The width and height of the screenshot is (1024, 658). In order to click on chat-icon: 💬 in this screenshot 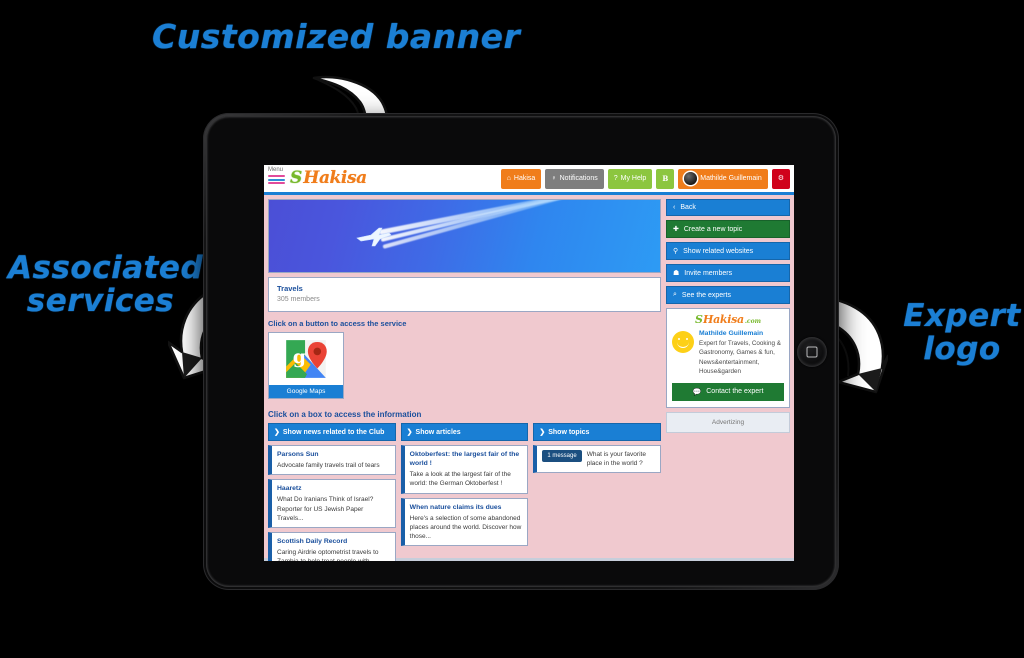, I will do `click(697, 392)`.